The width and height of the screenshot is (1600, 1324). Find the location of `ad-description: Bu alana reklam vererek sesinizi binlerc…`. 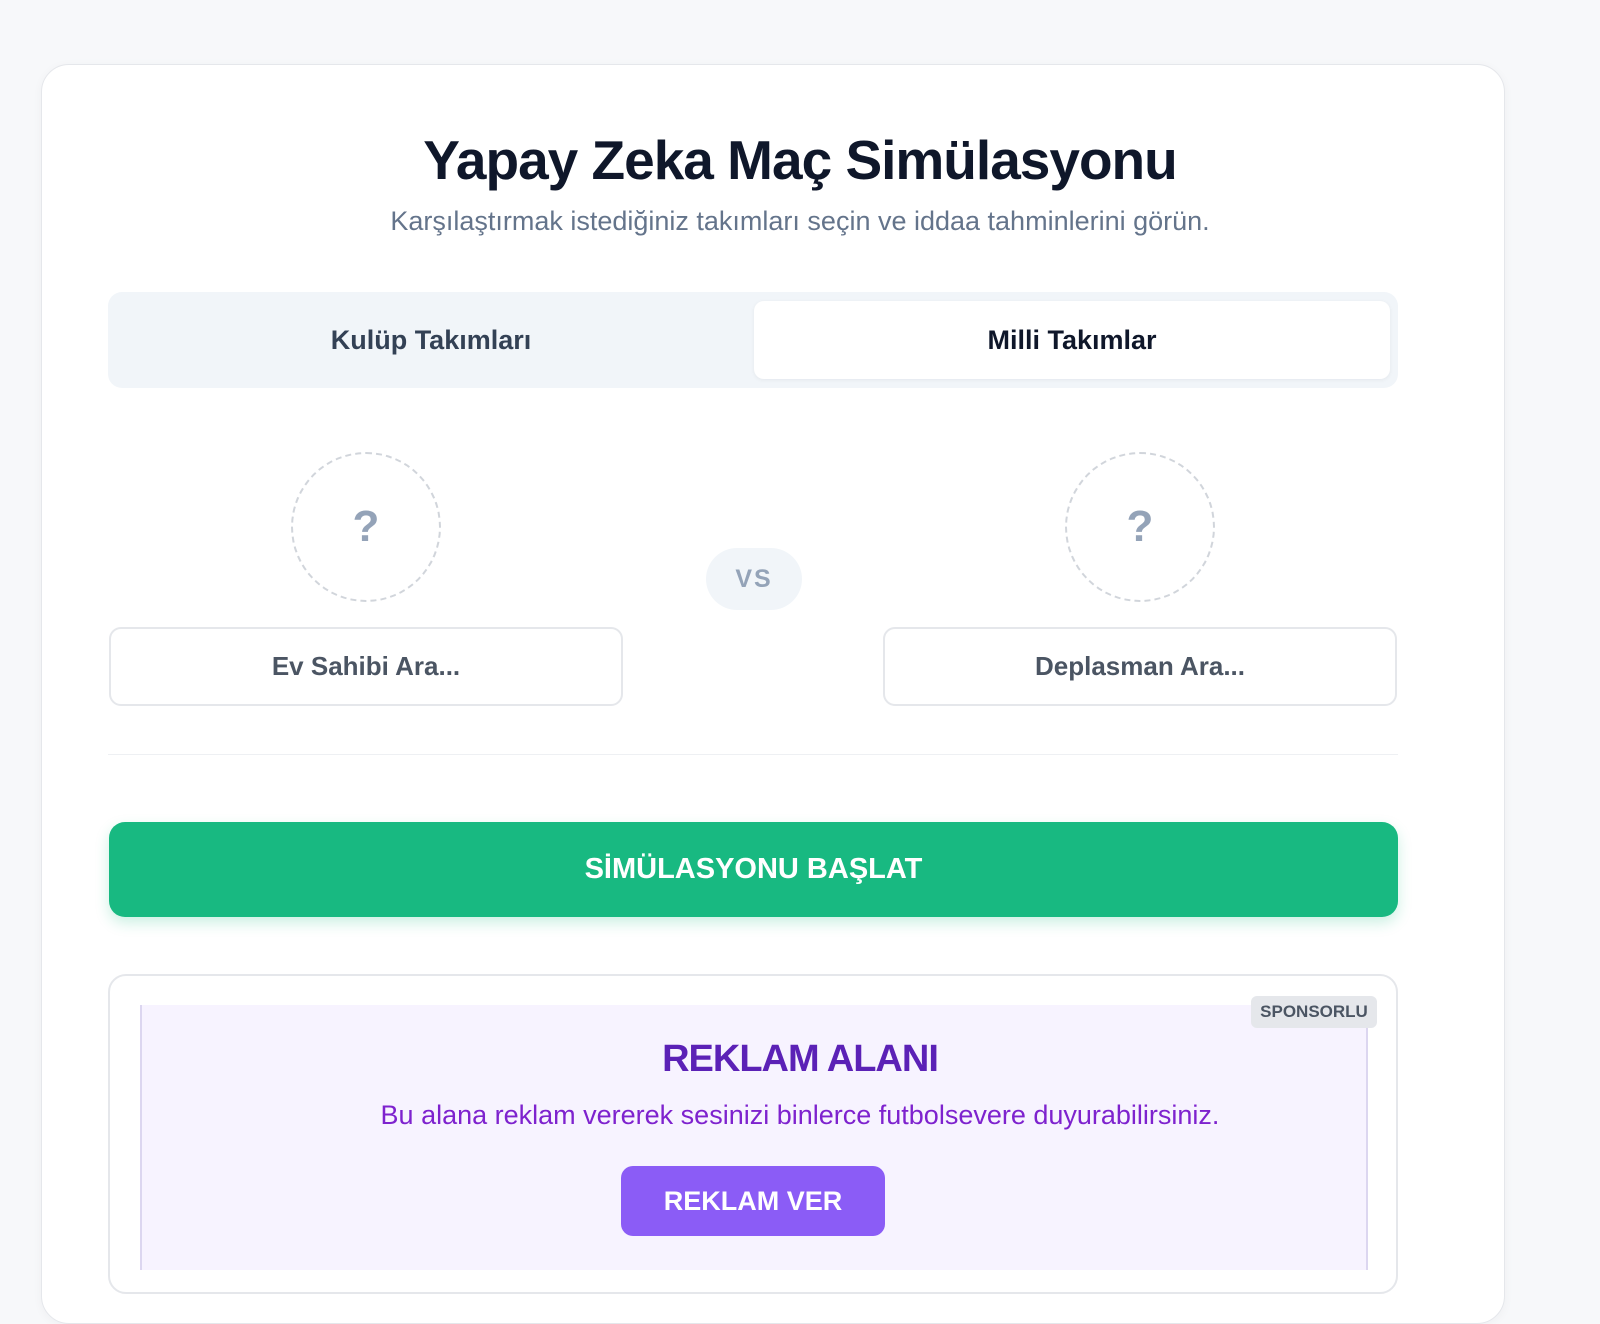

ad-description: Bu alana reklam vererek sesinizi binlerc… is located at coordinates (800, 1115).